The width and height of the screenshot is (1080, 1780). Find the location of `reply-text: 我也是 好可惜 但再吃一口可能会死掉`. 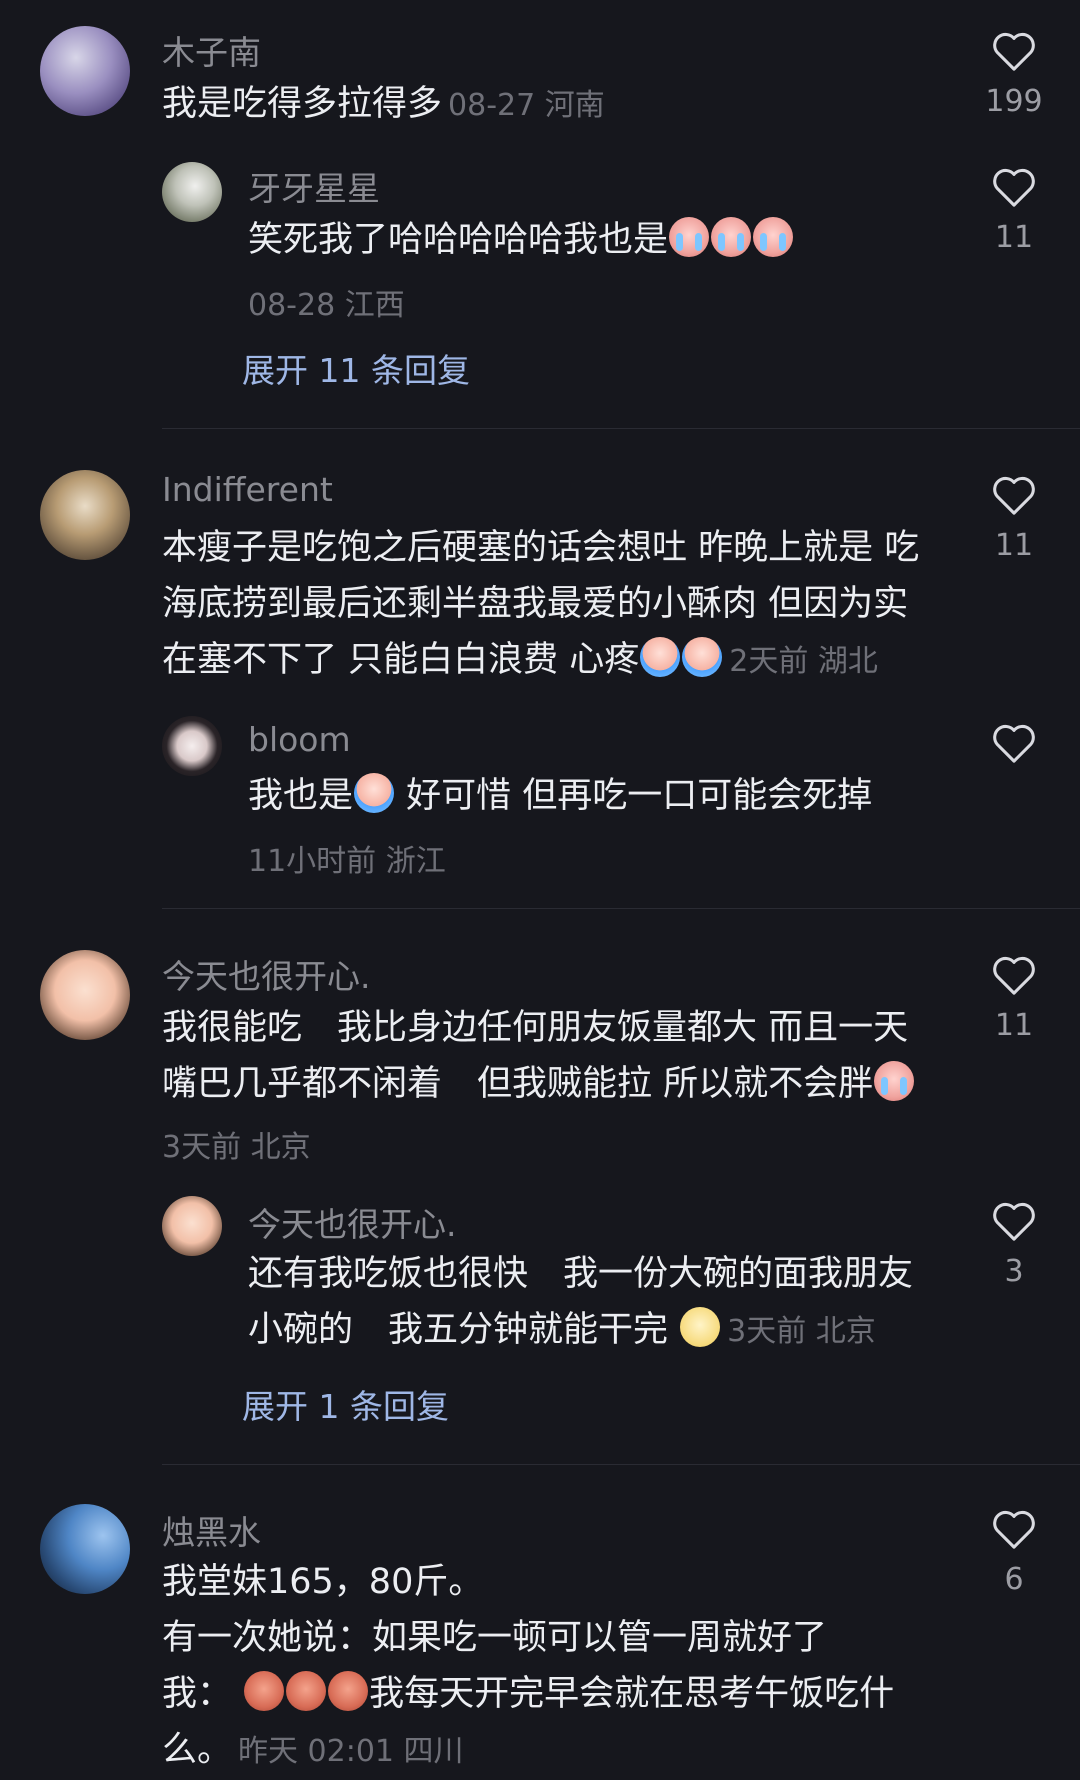

reply-text: 我也是 好可惜 但再吃一口可能会死掉 is located at coordinates (608, 796).